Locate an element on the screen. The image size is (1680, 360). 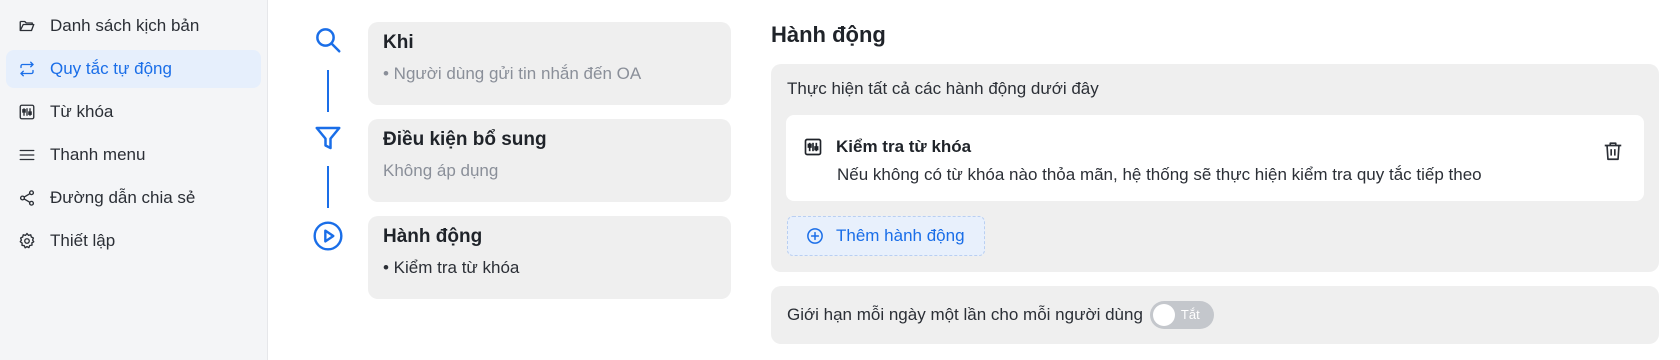
filter-icon is located at coordinates (328, 138).